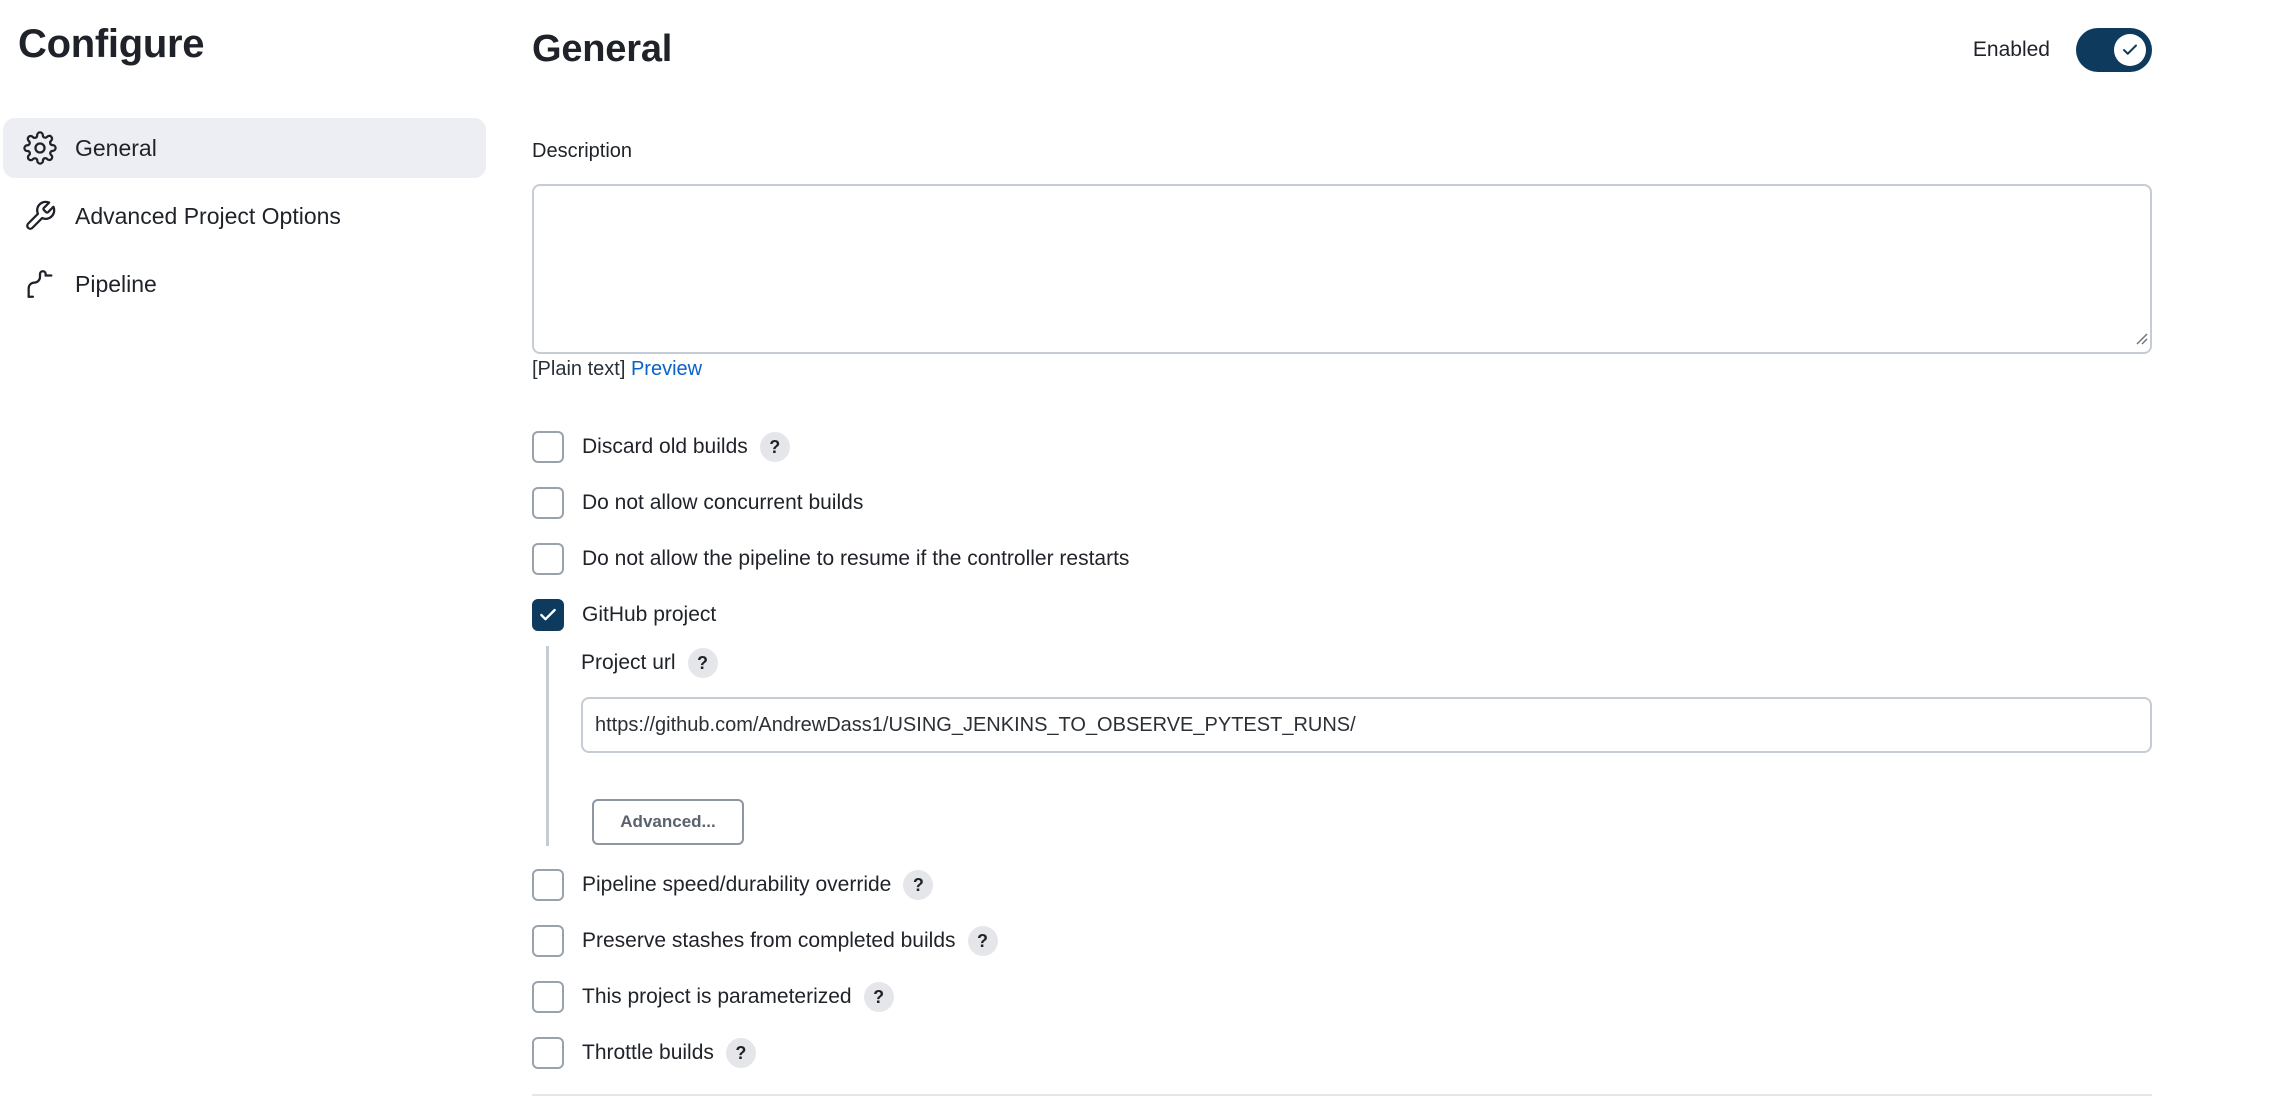 This screenshot has height=1099, width=2290. I want to click on throttle-builds-checkbox, so click(548, 1053).